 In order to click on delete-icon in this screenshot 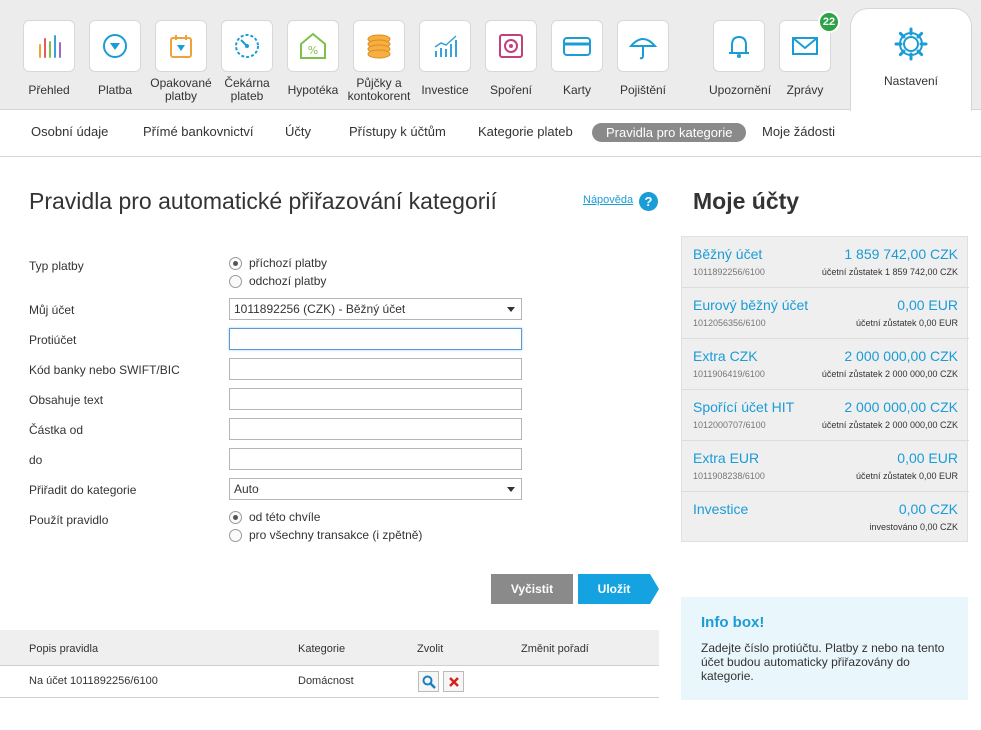, I will do `click(453, 681)`.